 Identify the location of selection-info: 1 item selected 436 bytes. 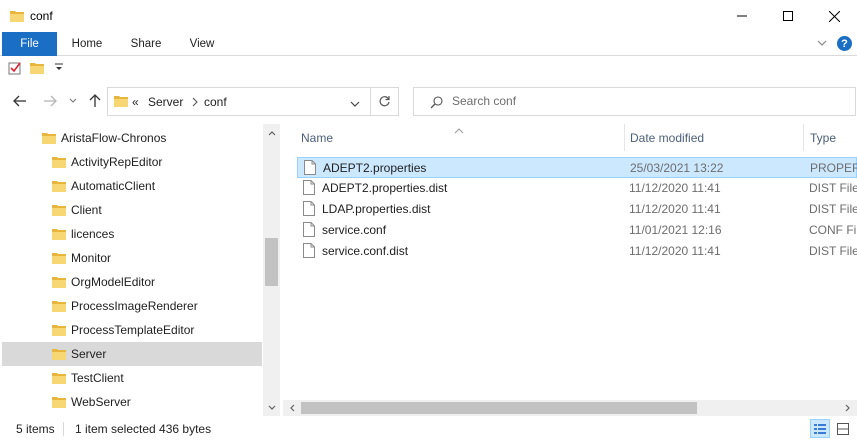
(143, 429).